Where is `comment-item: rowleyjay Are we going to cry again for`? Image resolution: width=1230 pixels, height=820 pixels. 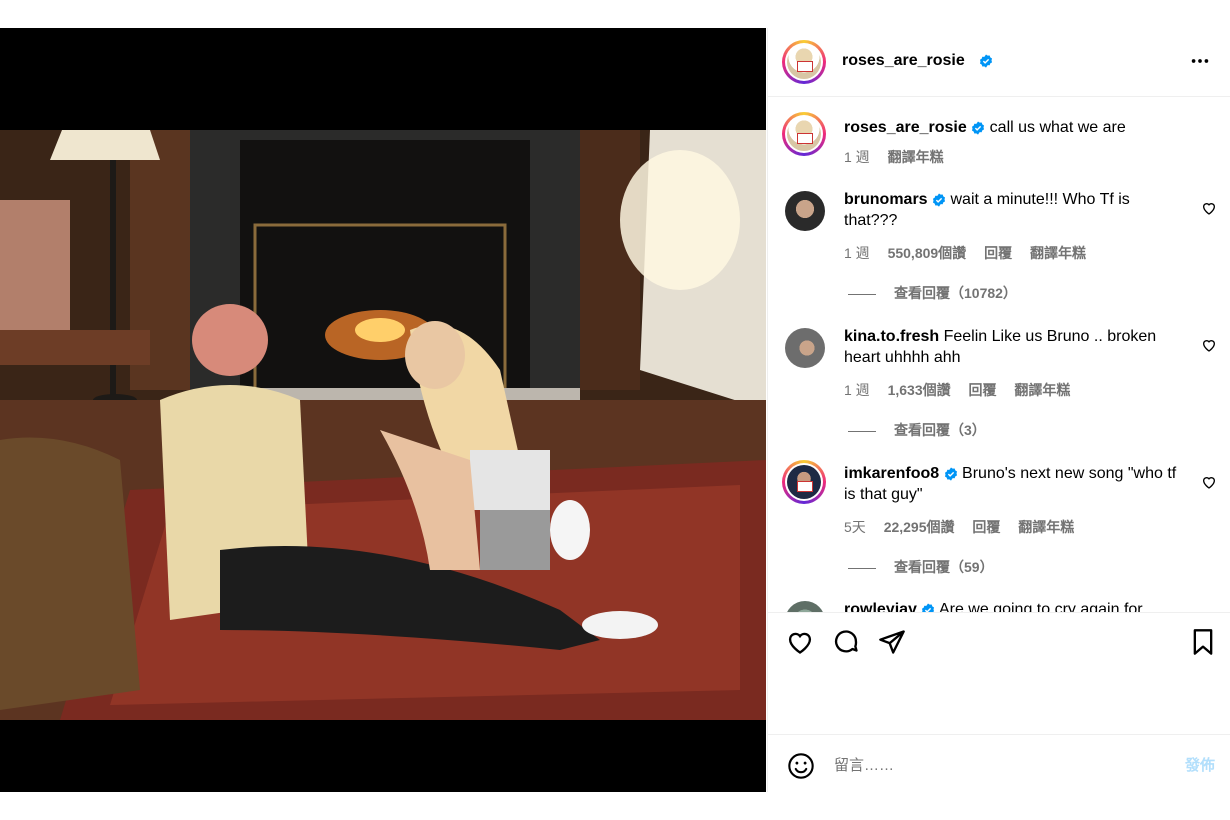
comment-item: rowleyjay Are we going to cry again for is located at coordinates (999, 602).